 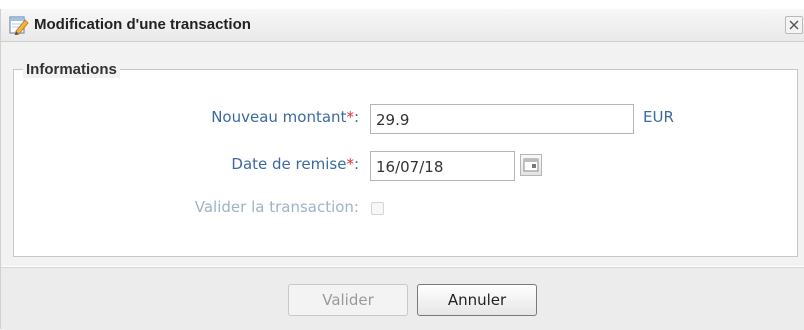 What do you see at coordinates (502, 119) in the screenshot?
I see `amount-input: 29.9` at bounding box center [502, 119].